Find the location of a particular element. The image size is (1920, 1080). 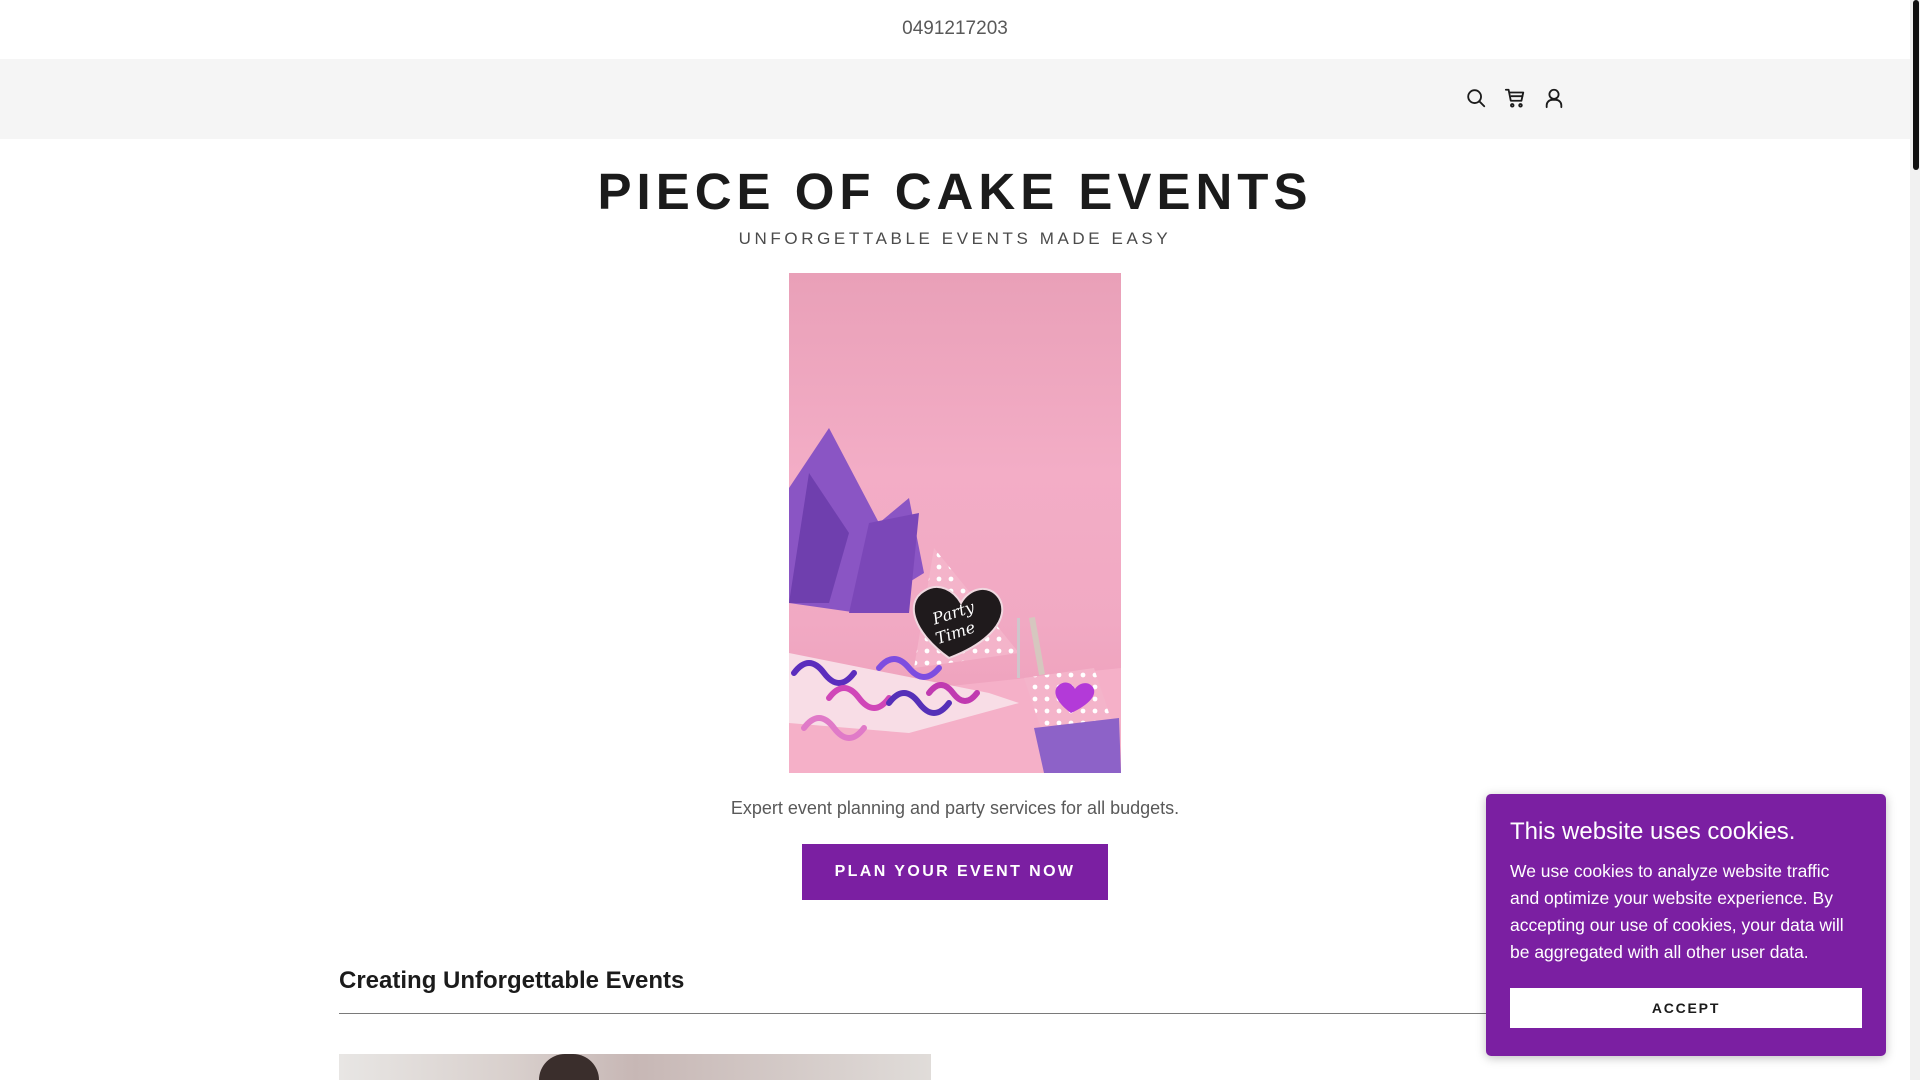

site-tagline: UNFORGETTABLE EVENTS MADE EASY is located at coordinates (955, 238).